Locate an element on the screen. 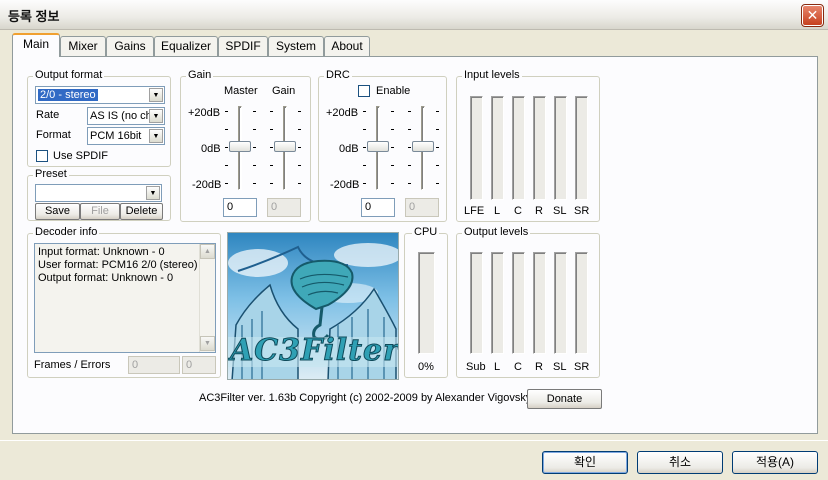  decoder-info-line: User format: PCM16 2/0 (stereo) 0 is located at coordinates (118, 265).